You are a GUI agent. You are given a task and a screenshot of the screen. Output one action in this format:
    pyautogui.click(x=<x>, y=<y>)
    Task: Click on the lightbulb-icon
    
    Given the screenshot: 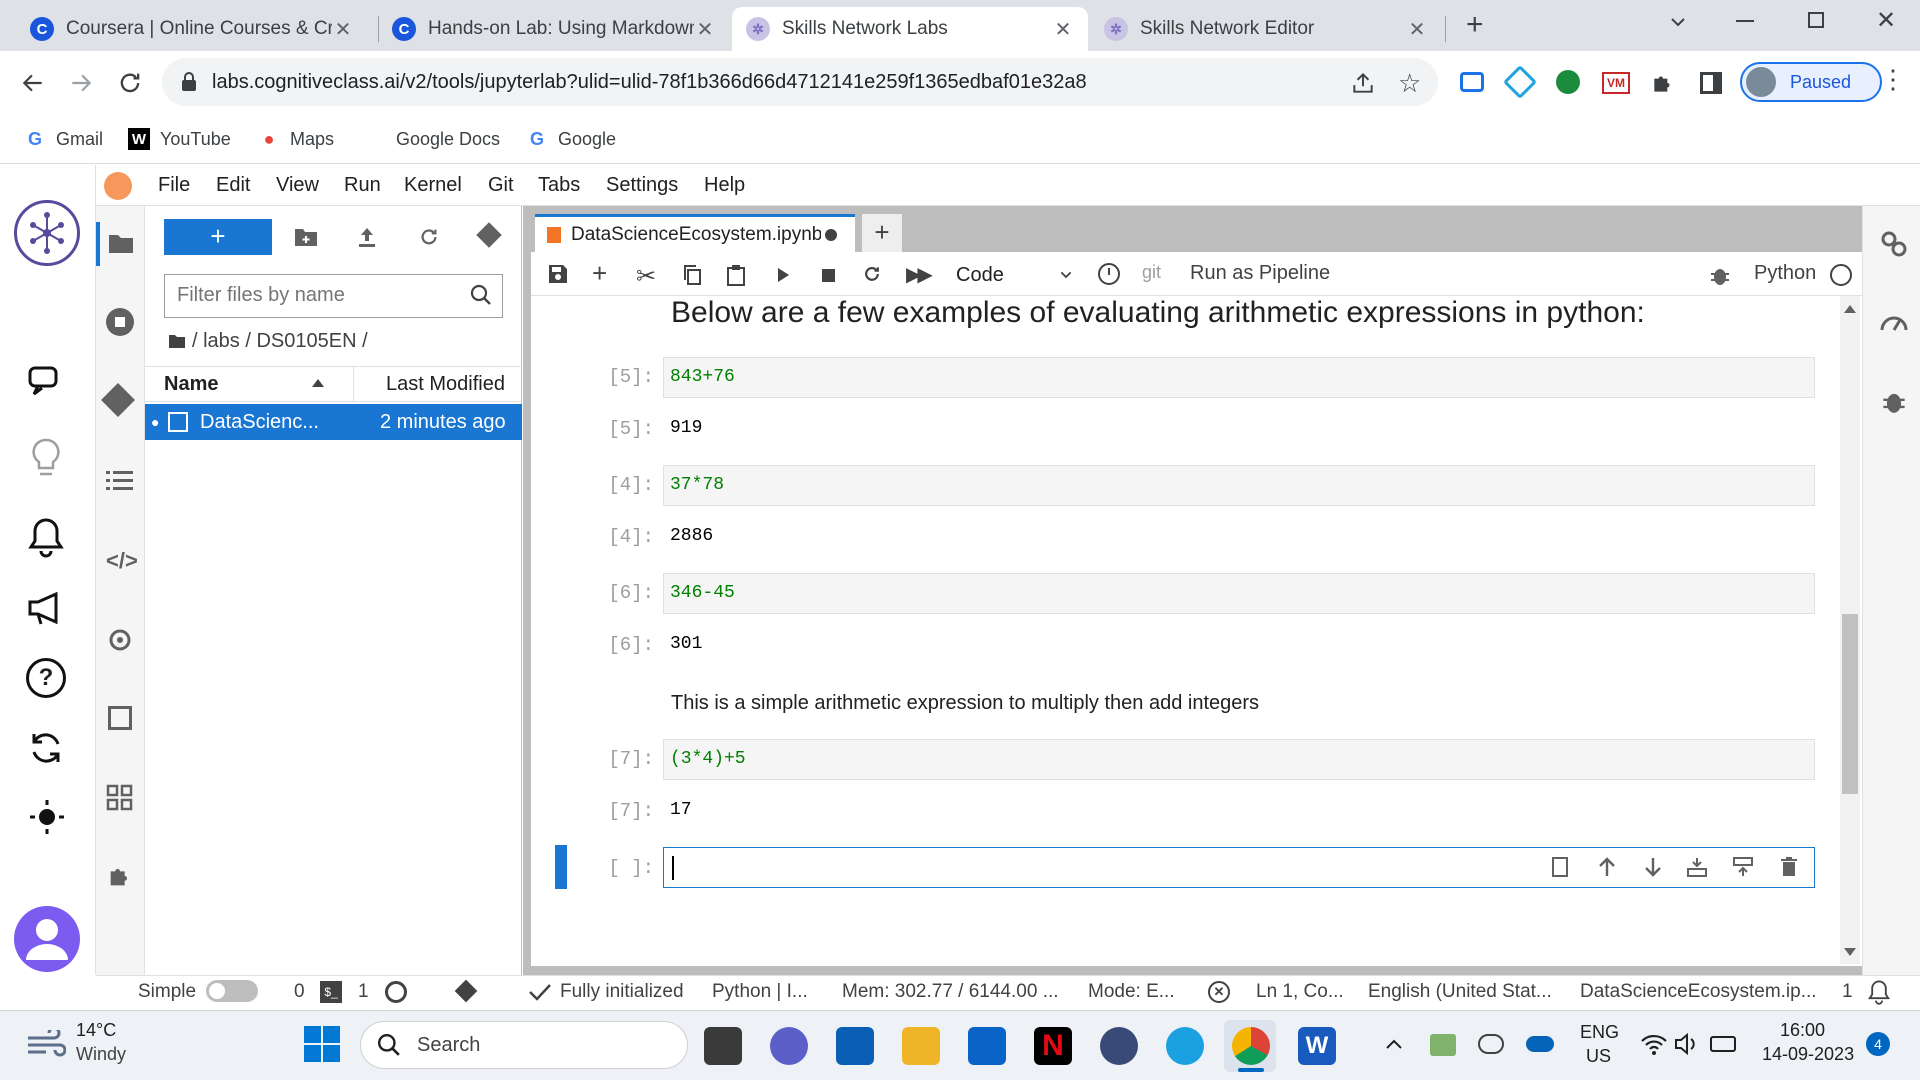 What is the action you would take?
    pyautogui.click(x=46, y=458)
    